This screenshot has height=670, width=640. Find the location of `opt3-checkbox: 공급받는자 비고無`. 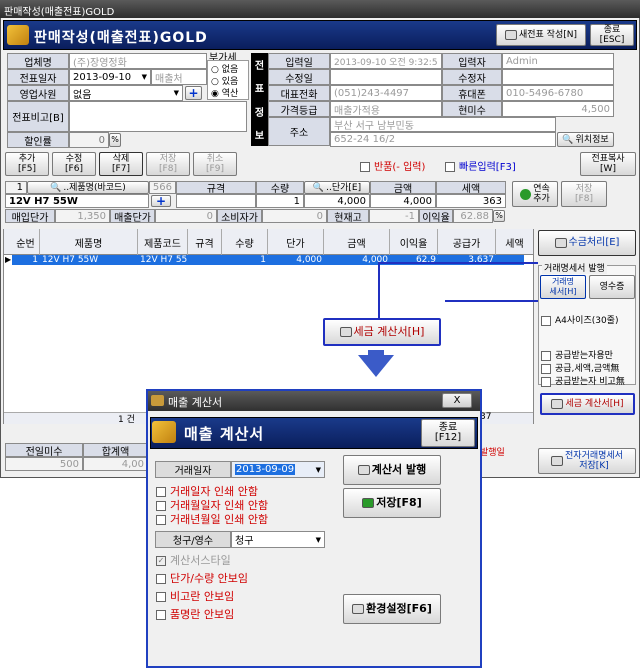

opt3-checkbox: 공급받는자 비고無 is located at coordinates (583, 380).